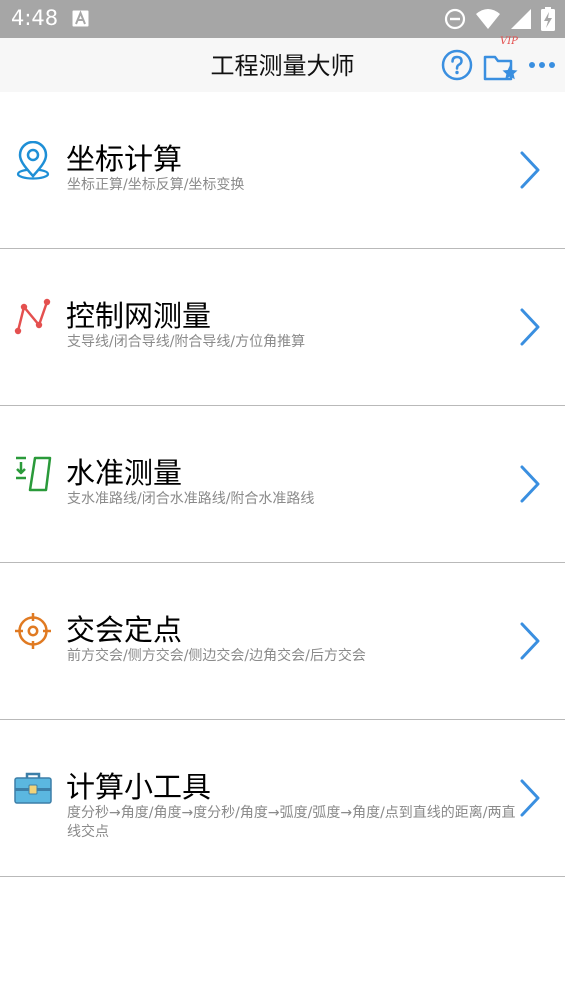 Image resolution: width=565 pixels, height=1004 pixels. Describe the element at coordinates (124, 159) in the screenshot. I see `item-title: 坐标计算` at that location.